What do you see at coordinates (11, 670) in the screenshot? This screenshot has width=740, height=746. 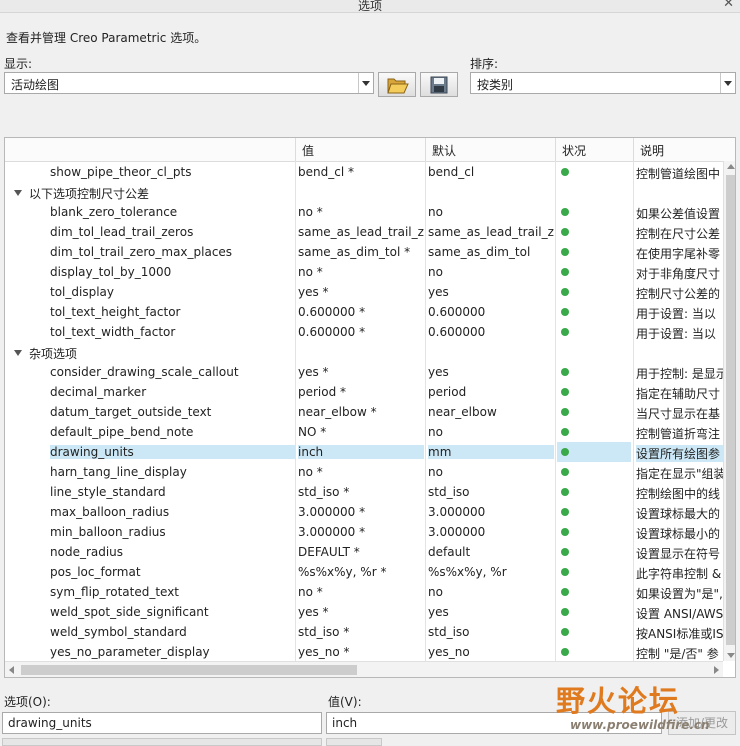 I see `scroll-left-icon` at bounding box center [11, 670].